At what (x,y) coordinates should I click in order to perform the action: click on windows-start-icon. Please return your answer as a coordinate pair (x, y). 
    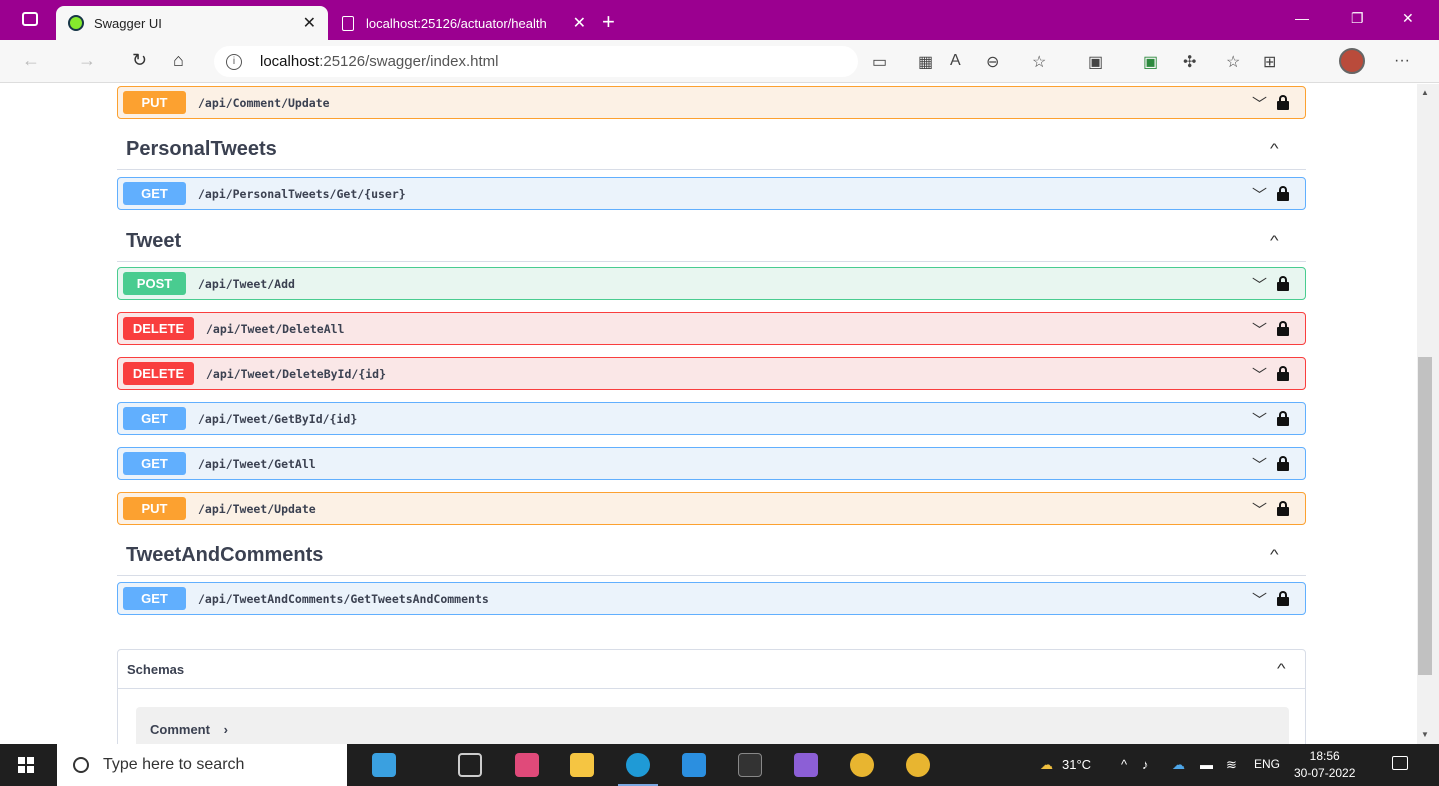
    Looking at the image, I should click on (26, 765).